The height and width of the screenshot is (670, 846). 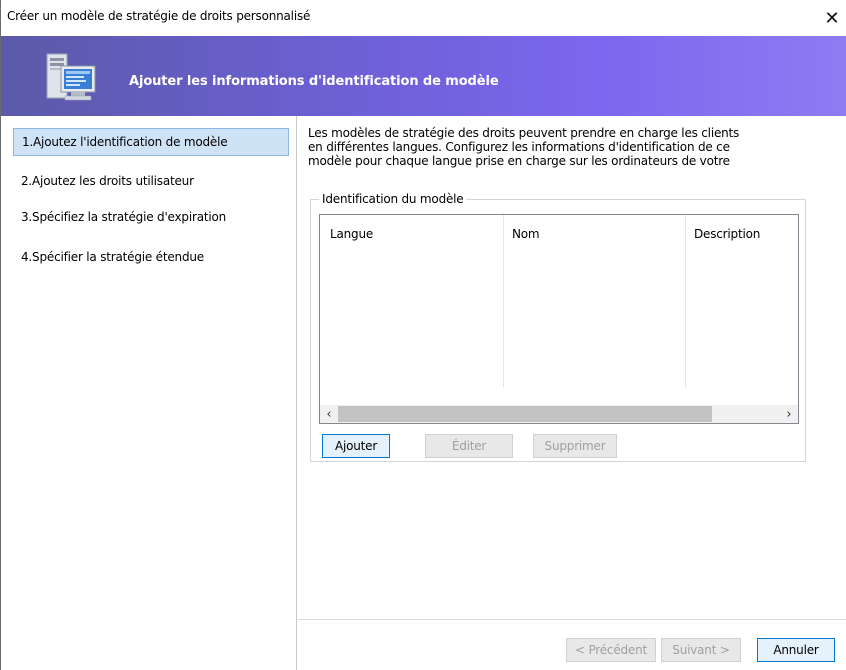 I want to click on cancel-button: Annuler, so click(x=796, y=650).